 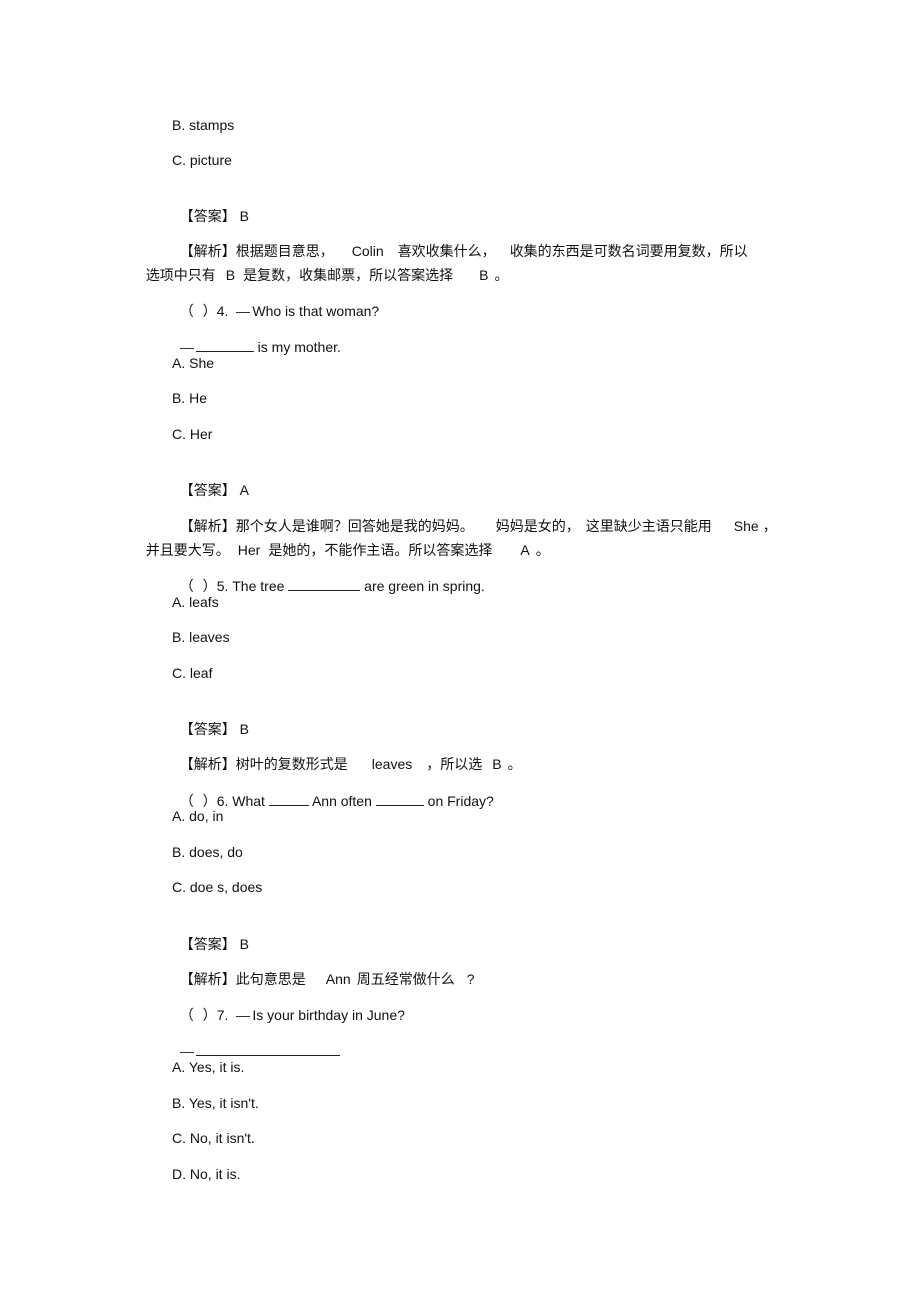 What do you see at coordinates (347, 753) in the screenshot?
I see `q5-analysis: 【解析】树叶的复数形式是 leaves ，所以选 B。` at bounding box center [347, 753].